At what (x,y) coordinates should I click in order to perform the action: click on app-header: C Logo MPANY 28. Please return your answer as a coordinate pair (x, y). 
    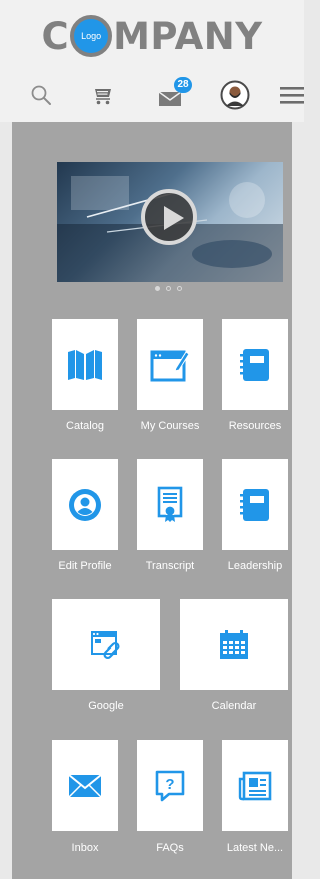
    Looking at the image, I should click on (152, 61).